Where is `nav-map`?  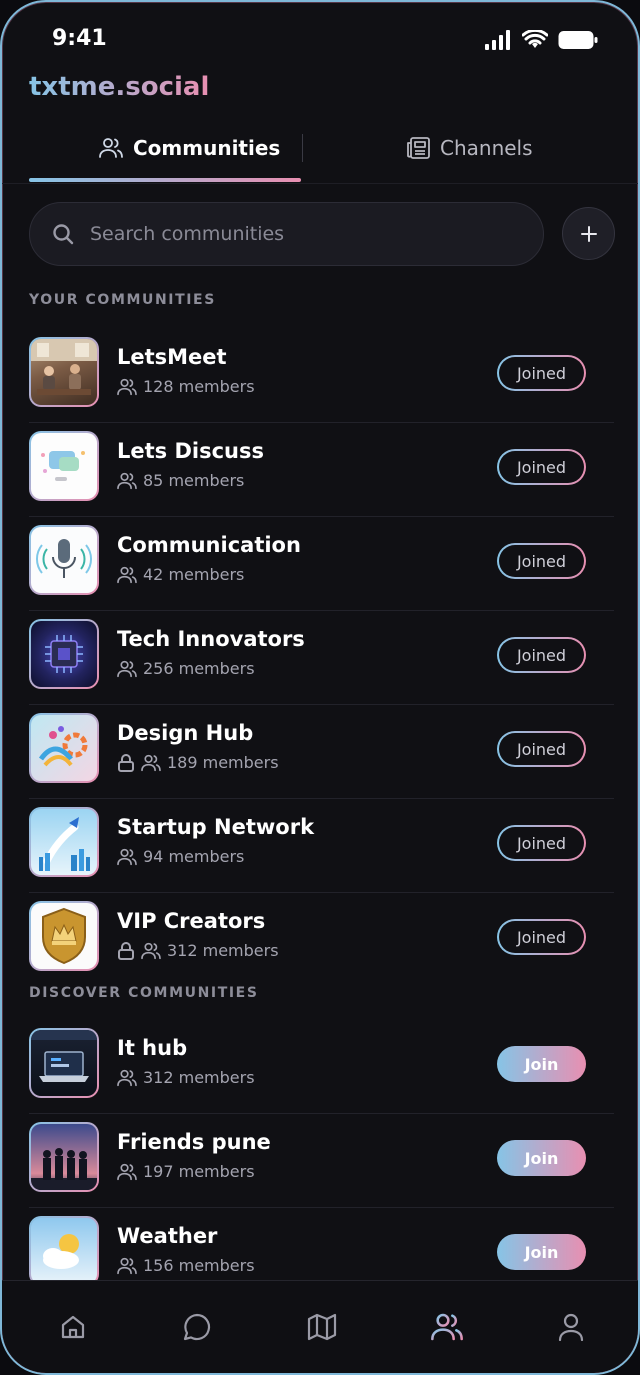 nav-map is located at coordinates (322, 1327).